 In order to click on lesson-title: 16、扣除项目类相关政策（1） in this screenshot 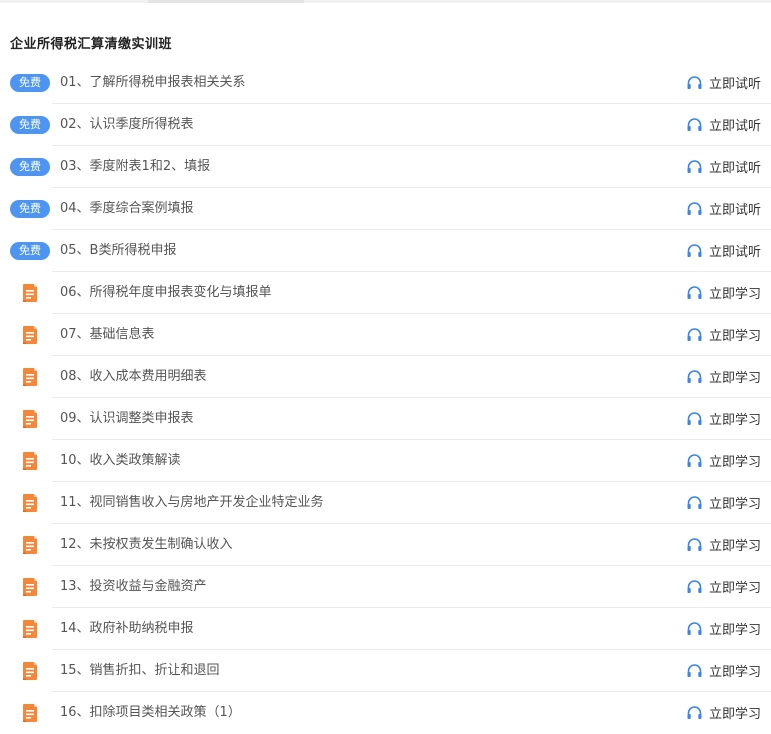, I will do `click(150, 712)`.